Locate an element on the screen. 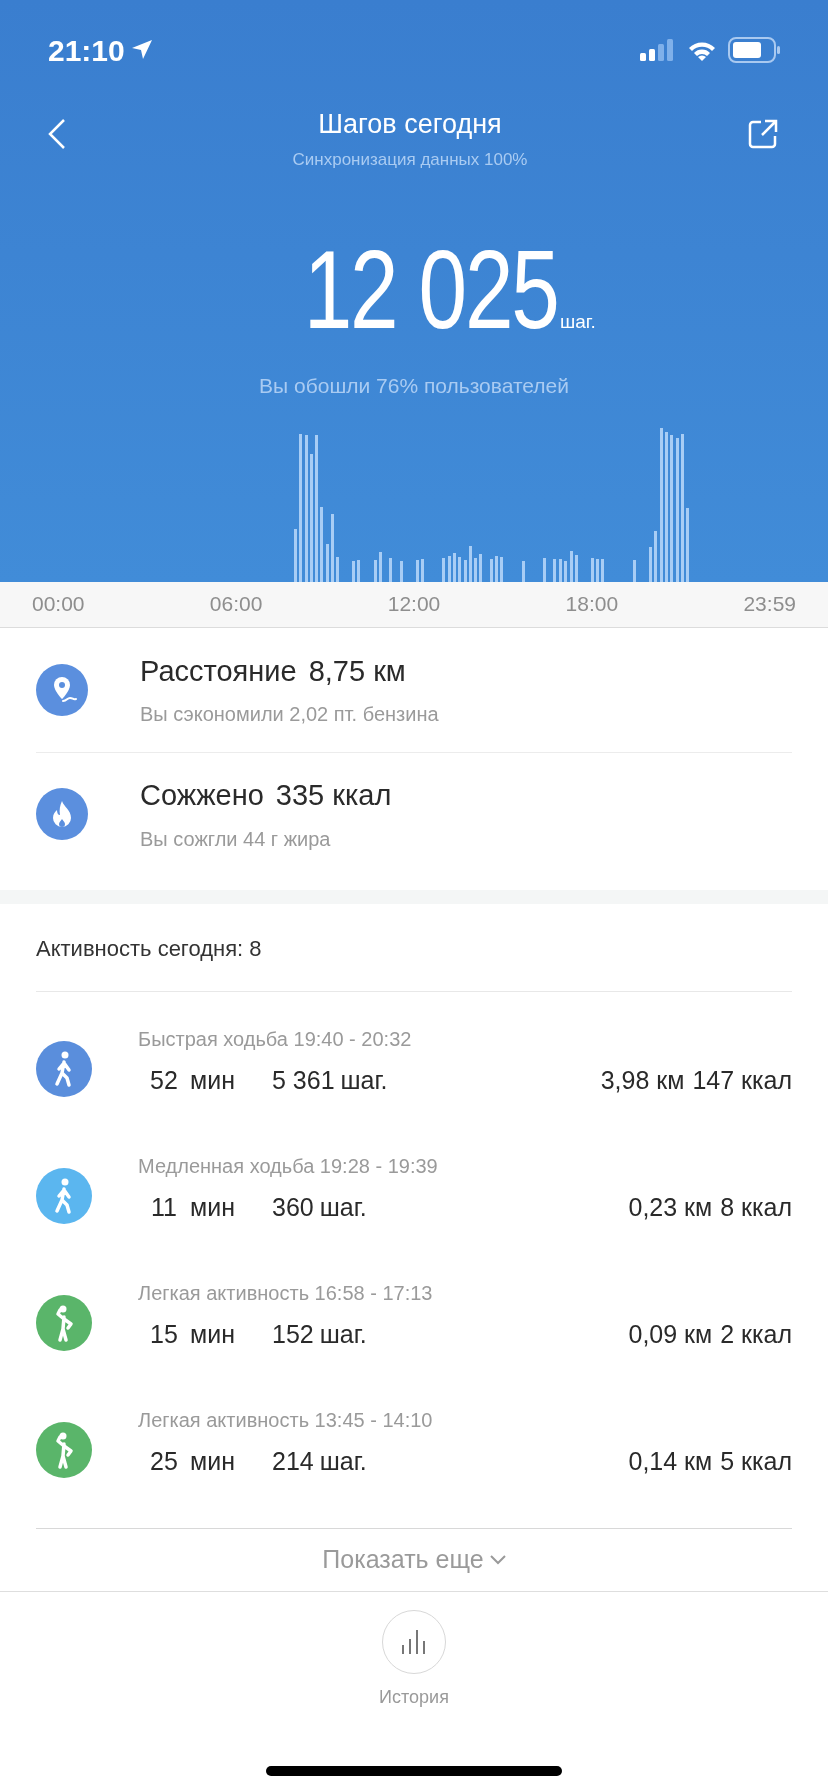  activity-title: Легкая активность 13:45 - 14:10 is located at coordinates (286, 1421).